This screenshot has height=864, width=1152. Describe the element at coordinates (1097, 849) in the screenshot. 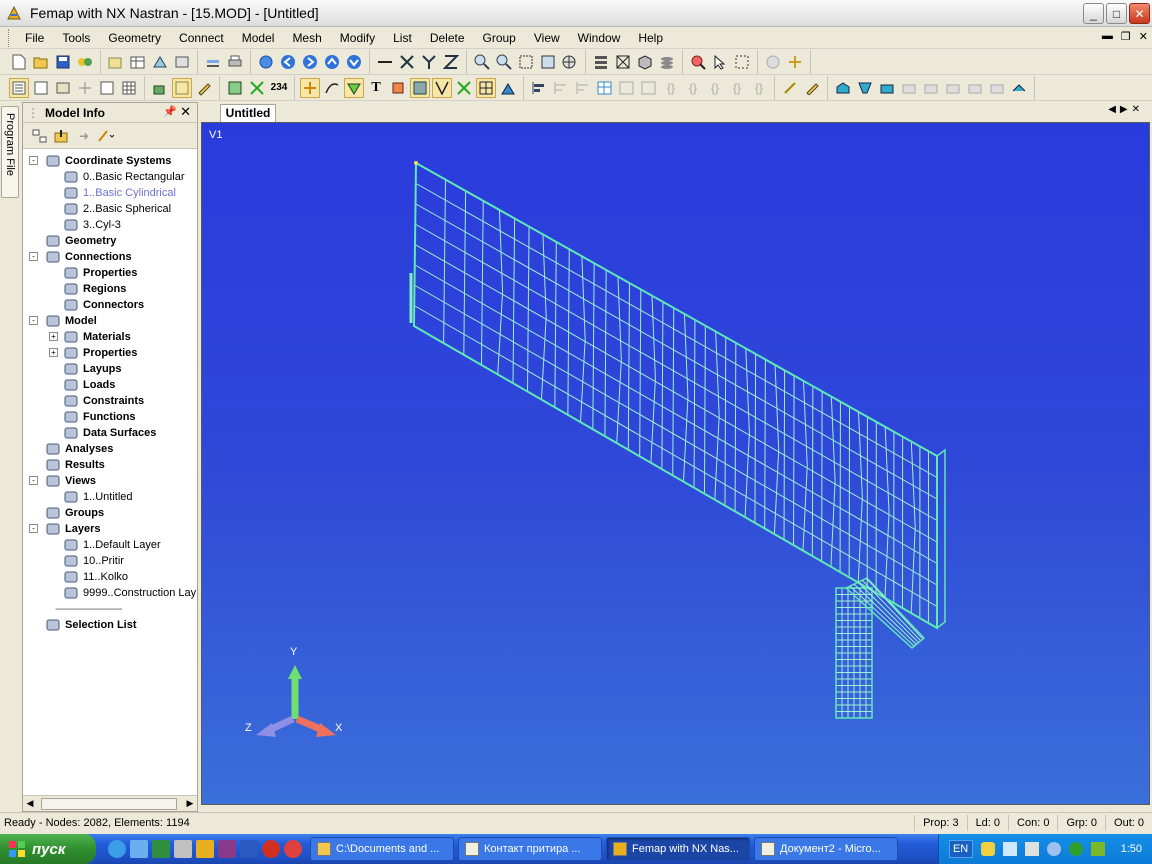

I see `tray-icon-nvidia` at that location.